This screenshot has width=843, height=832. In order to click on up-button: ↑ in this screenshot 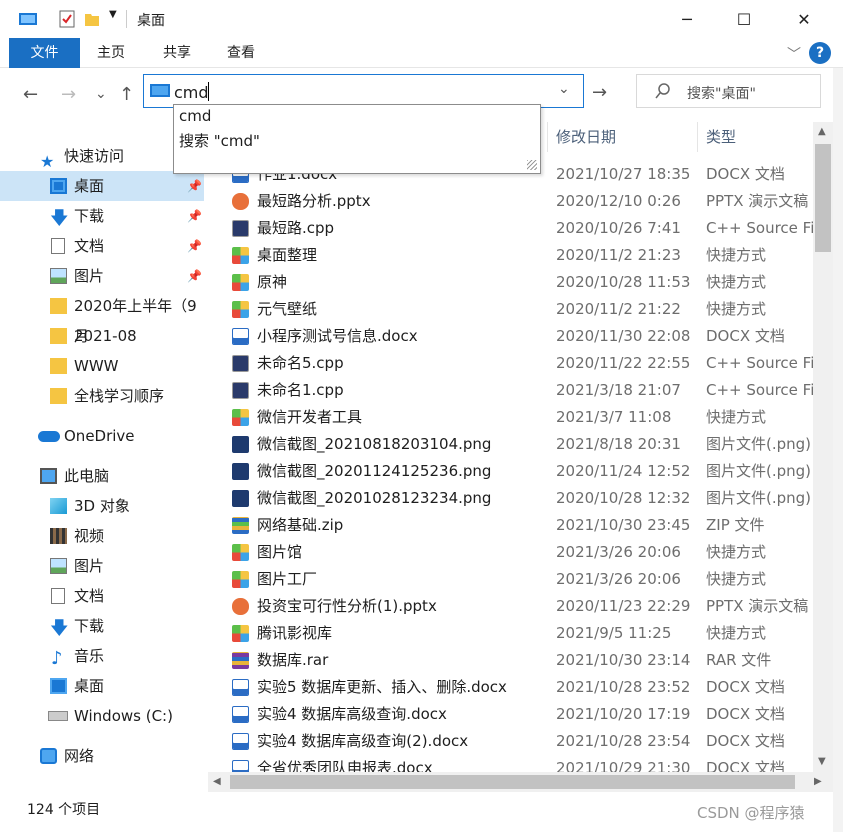, I will do `click(126, 94)`.